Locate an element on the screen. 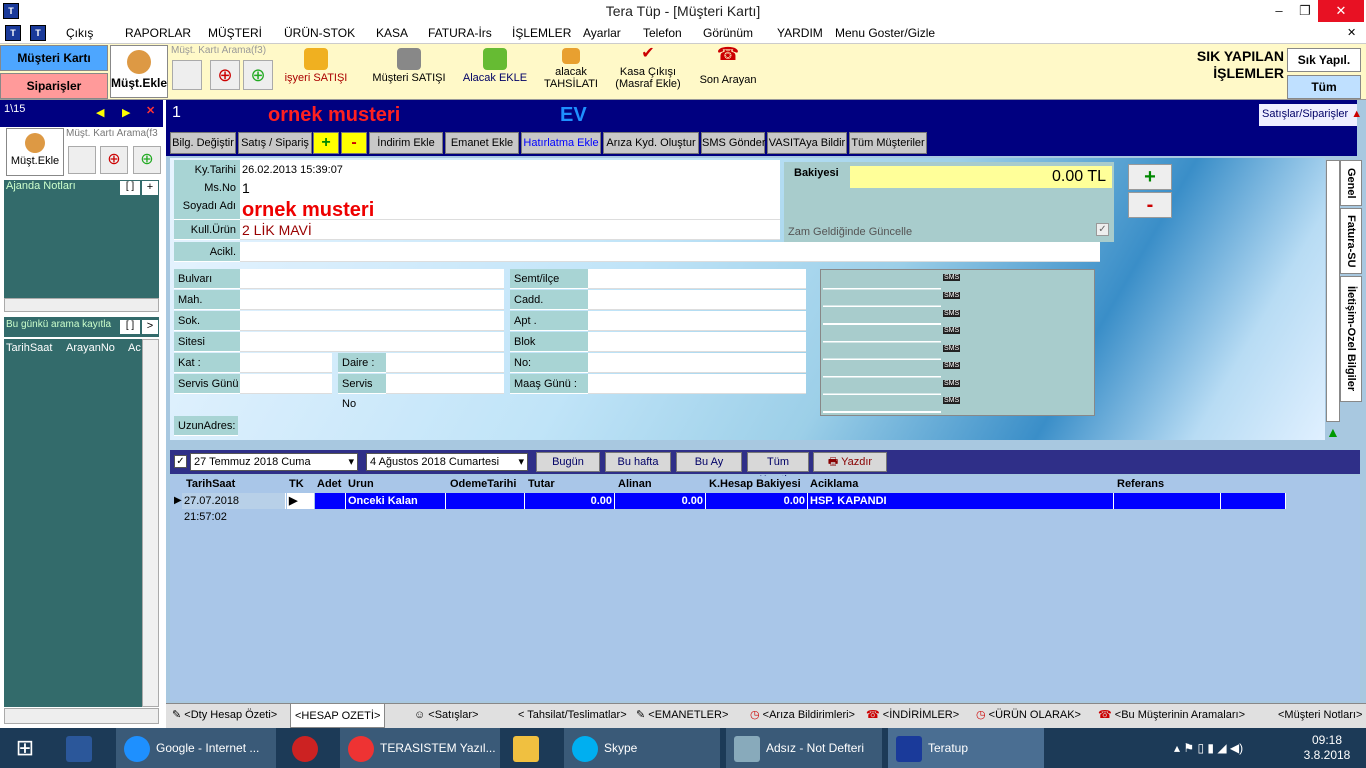 Image resolution: width=1366 pixels, height=768 pixels. tab-hatirlatma-ekle: Hatırlatma Ekle is located at coordinates (561, 143).